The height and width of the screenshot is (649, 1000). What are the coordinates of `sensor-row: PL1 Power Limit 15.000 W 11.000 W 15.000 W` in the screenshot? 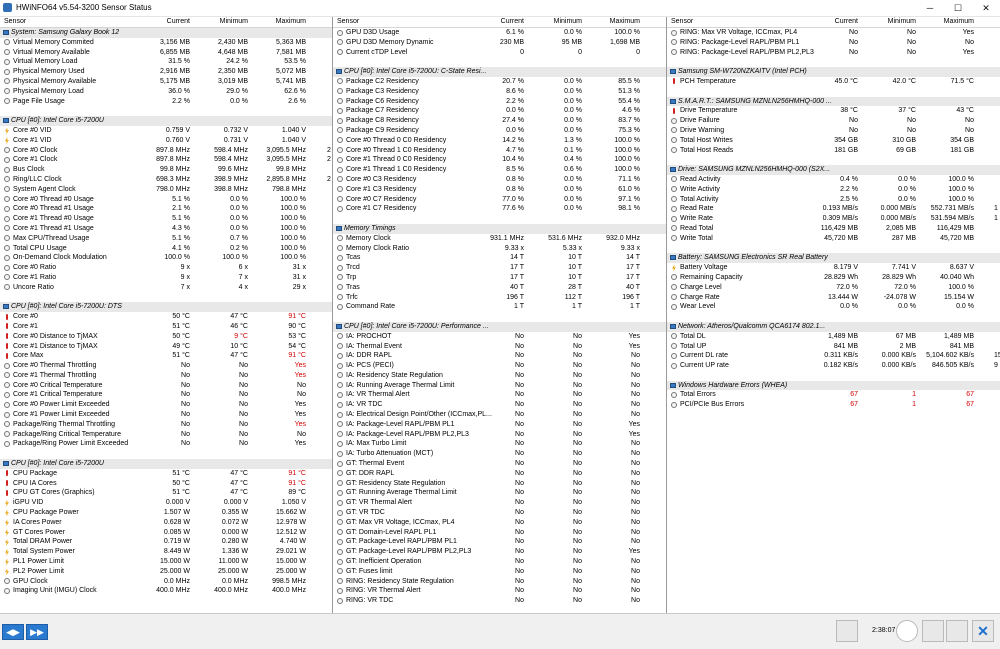 It's located at (166, 562).